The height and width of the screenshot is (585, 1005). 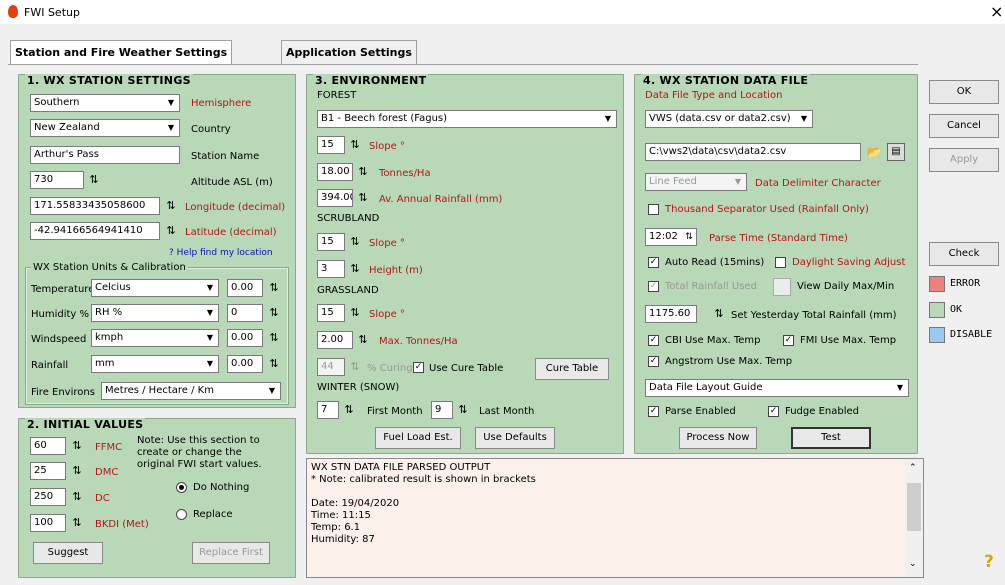 I want to click on forest-type-select: B1 - Beech forest (Fagus) ▼, so click(x=467, y=119).